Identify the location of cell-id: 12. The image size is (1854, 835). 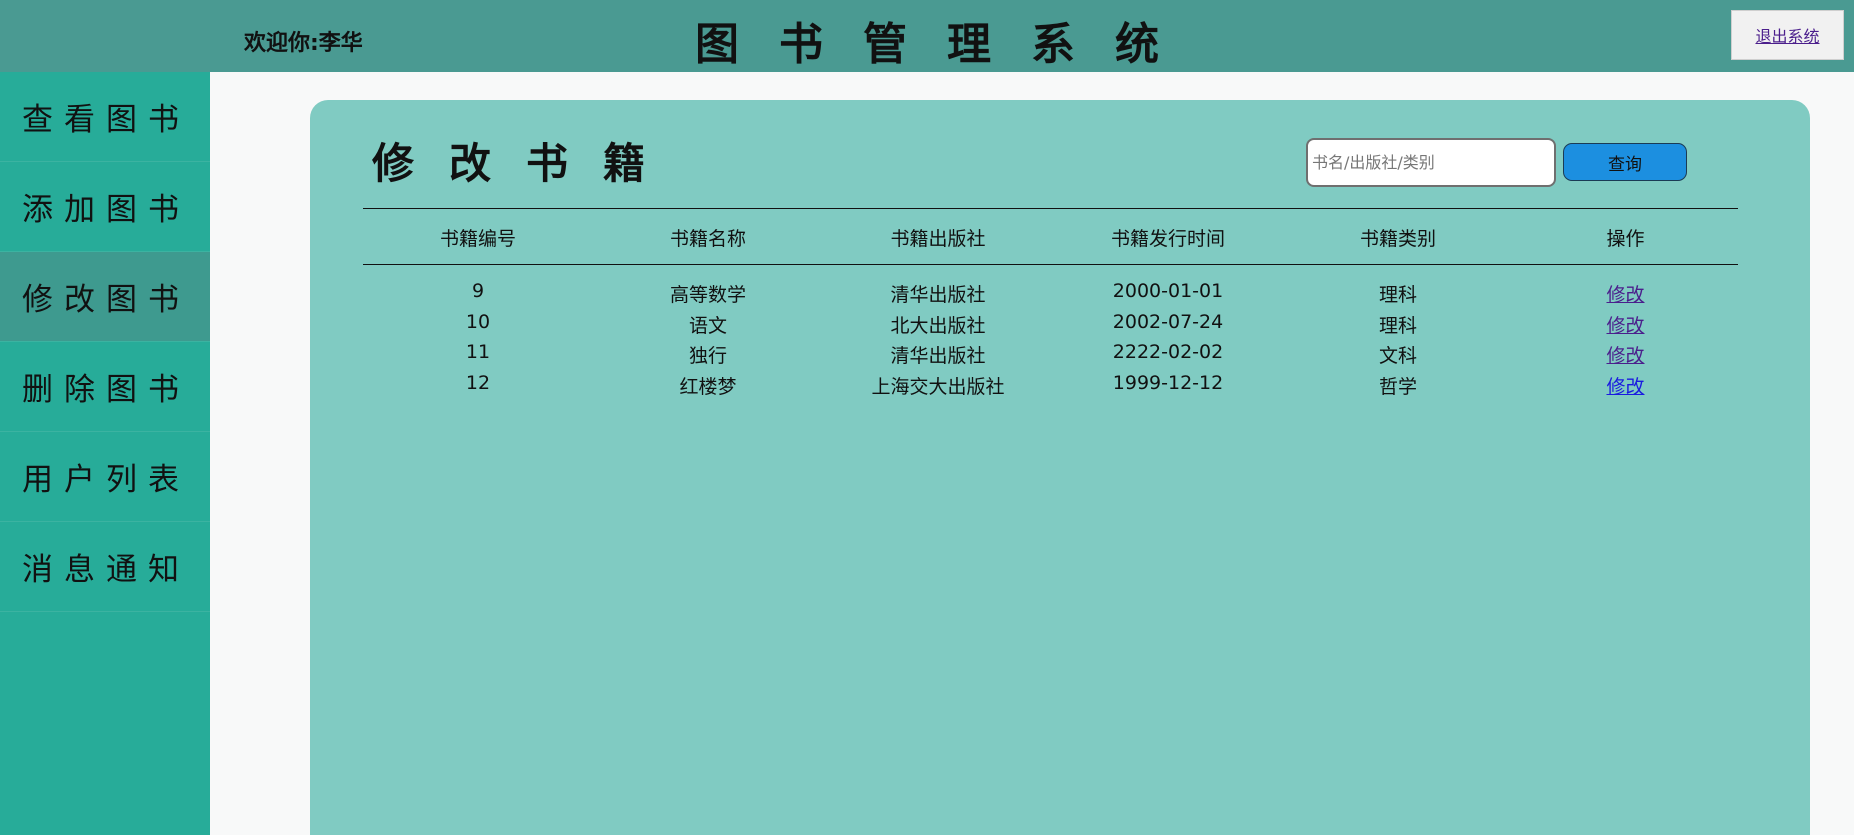
(478, 383).